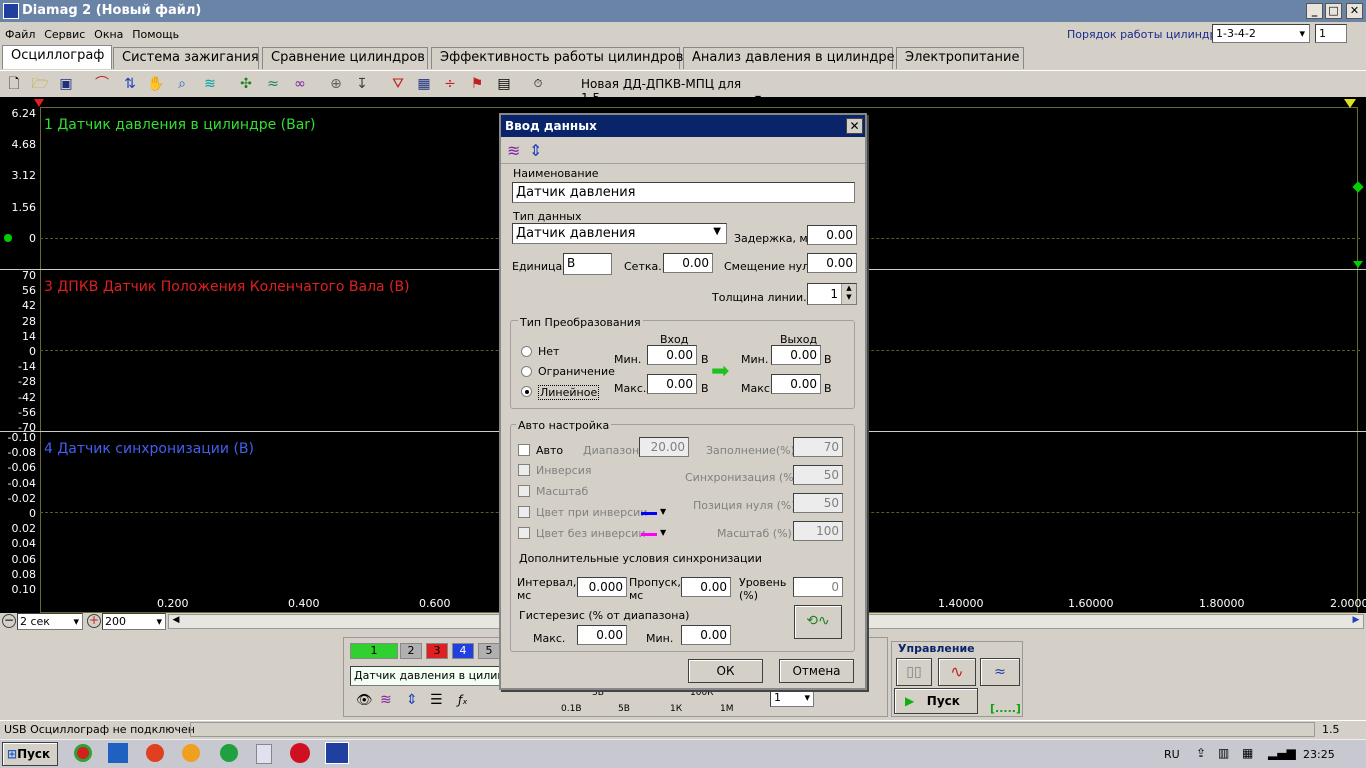 This screenshot has width=1366, height=768. Describe the element at coordinates (246, 84) in the screenshot. I see `filter-icon: ✣` at that location.